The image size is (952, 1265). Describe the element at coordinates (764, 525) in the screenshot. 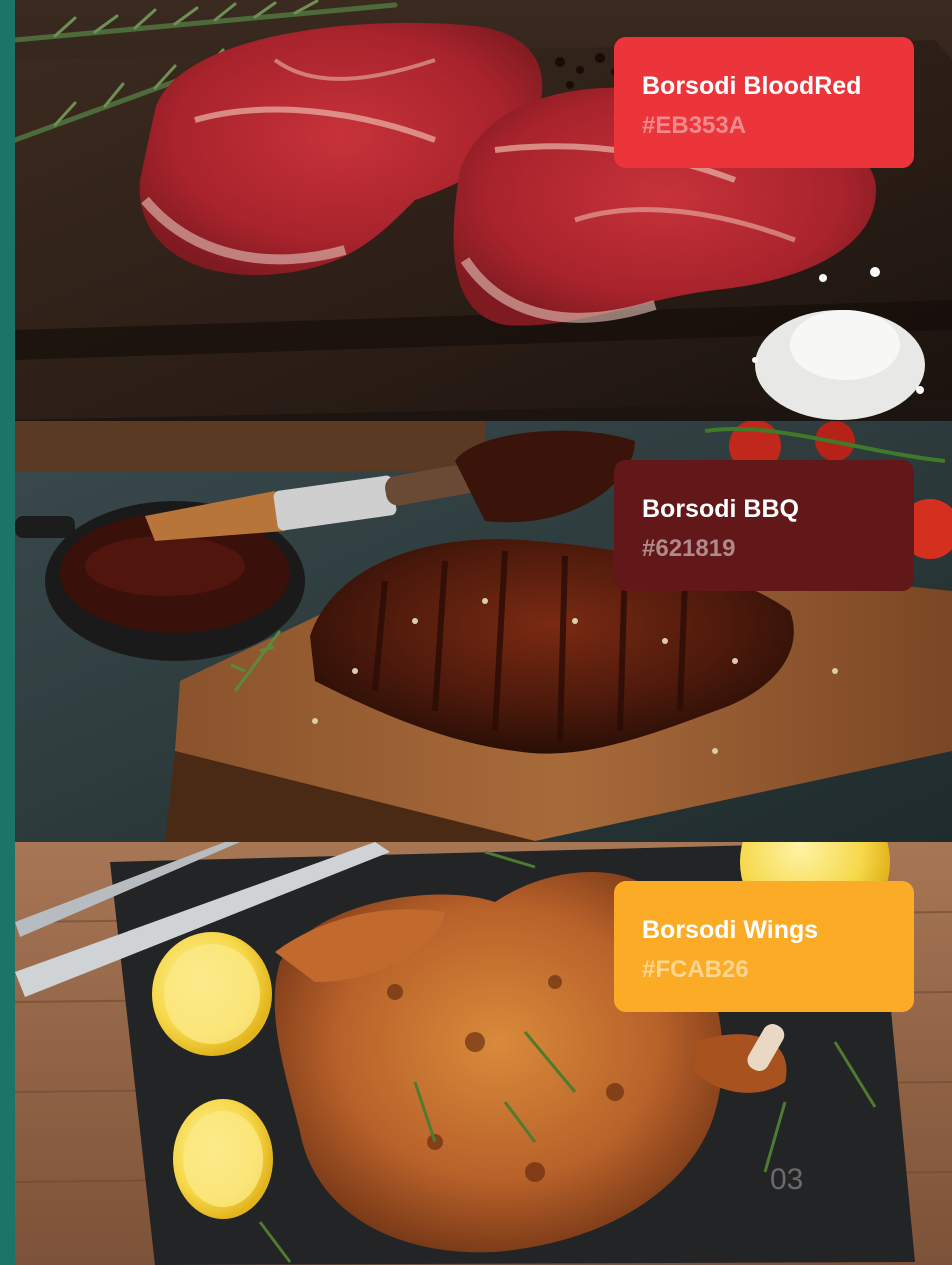

I see `color-swatch-card: Borsodi BBQ #621819` at that location.